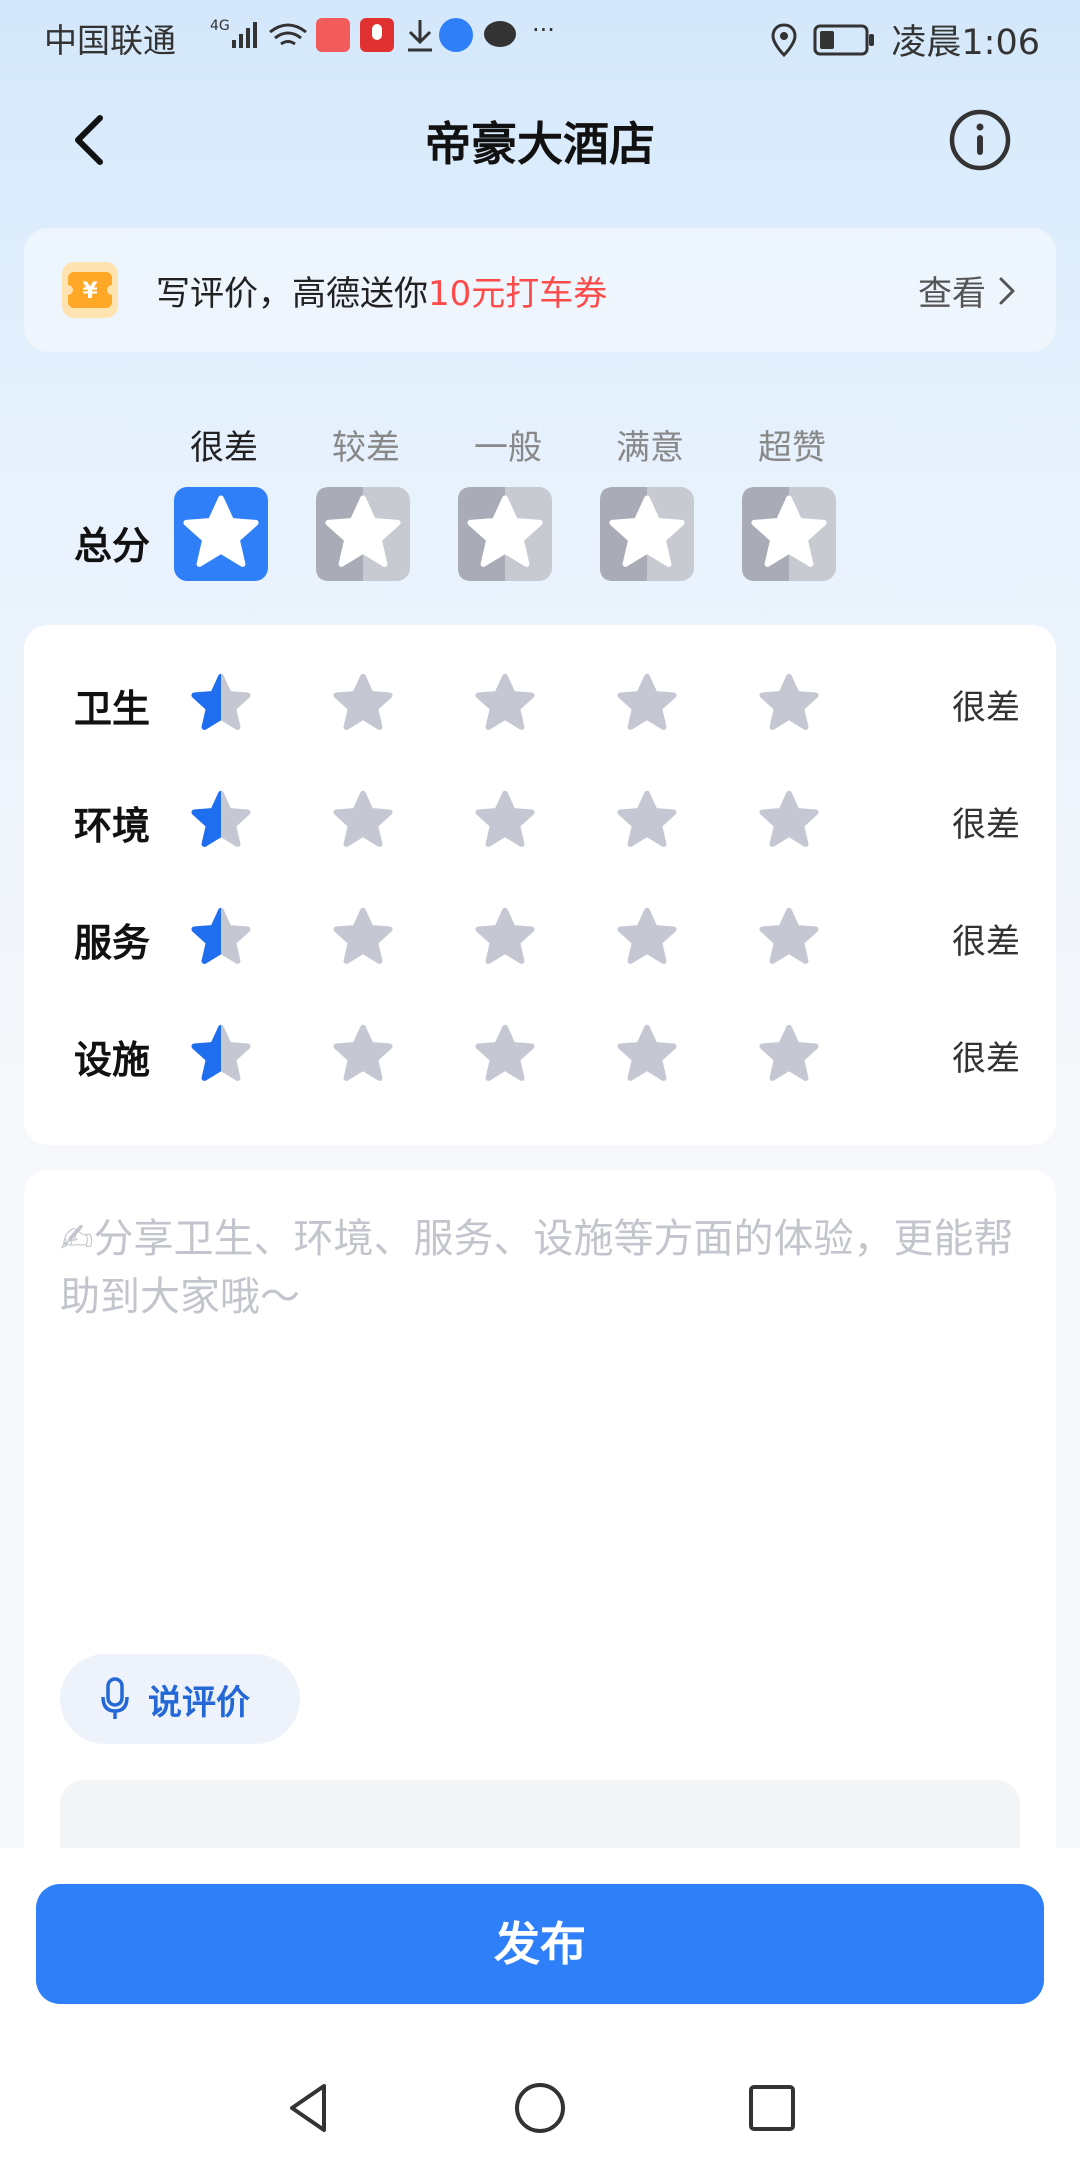  Describe the element at coordinates (543, 30) in the screenshot. I see `more-notifications-icon: ···` at that location.